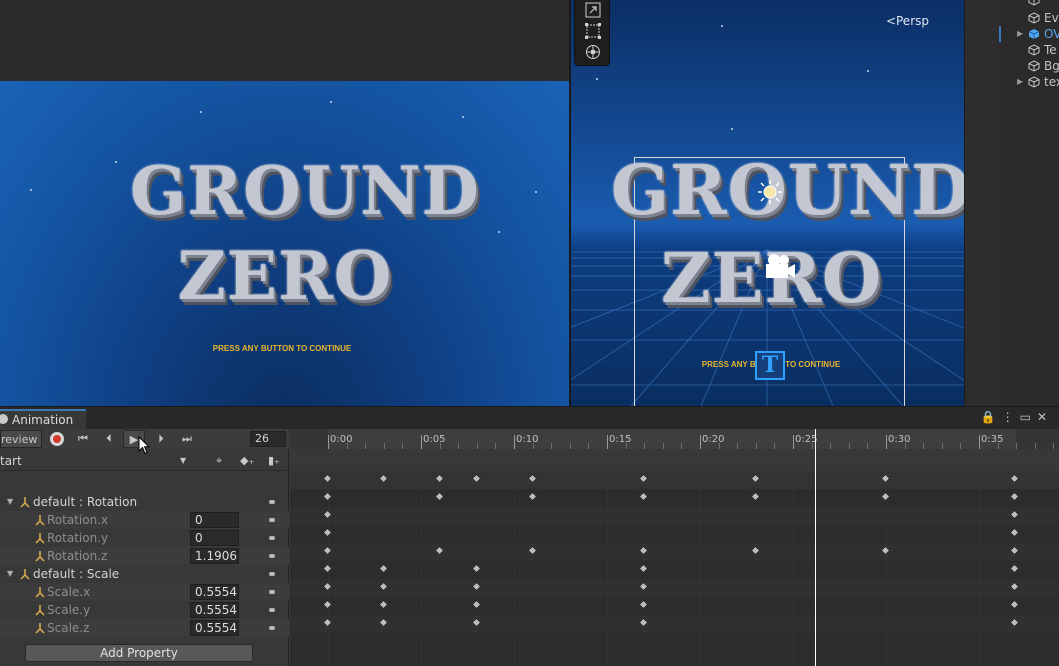 The height and width of the screenshot is (666, 1059). I want to click on animation-tabbar: Animation 🔒⋮▭✕, so click(529, 418).